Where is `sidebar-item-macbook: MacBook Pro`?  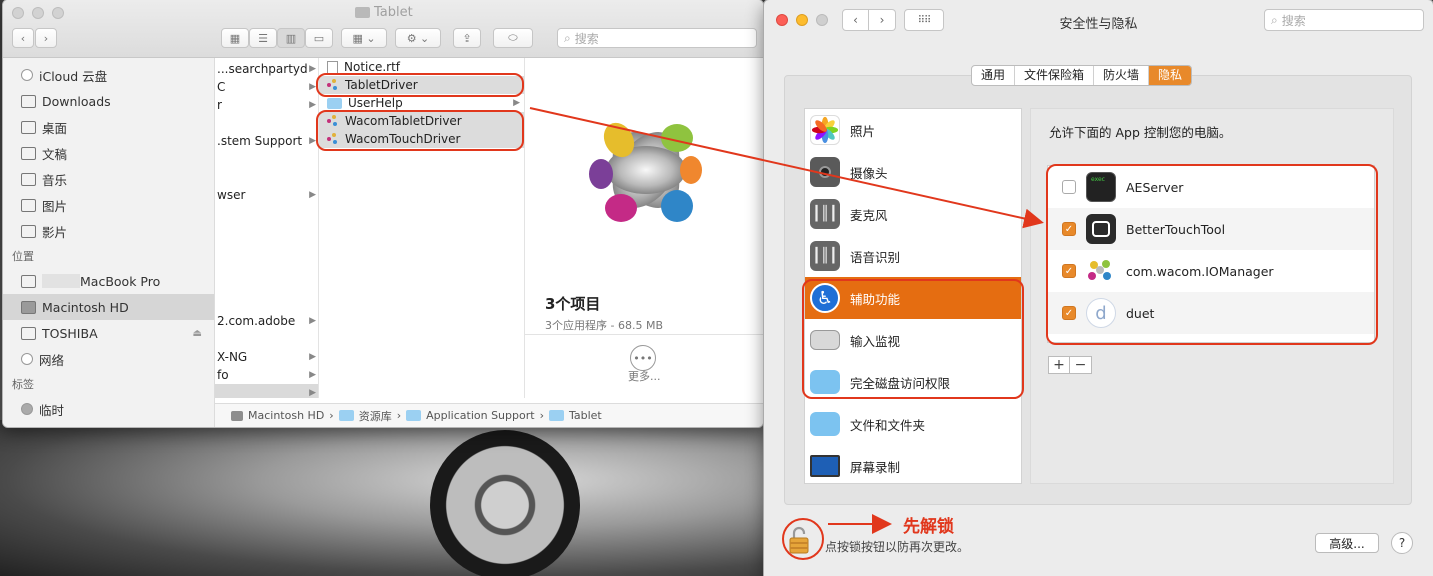
sidebar-item-macbook: MacBook Pro is located at coordinates (108, 281).